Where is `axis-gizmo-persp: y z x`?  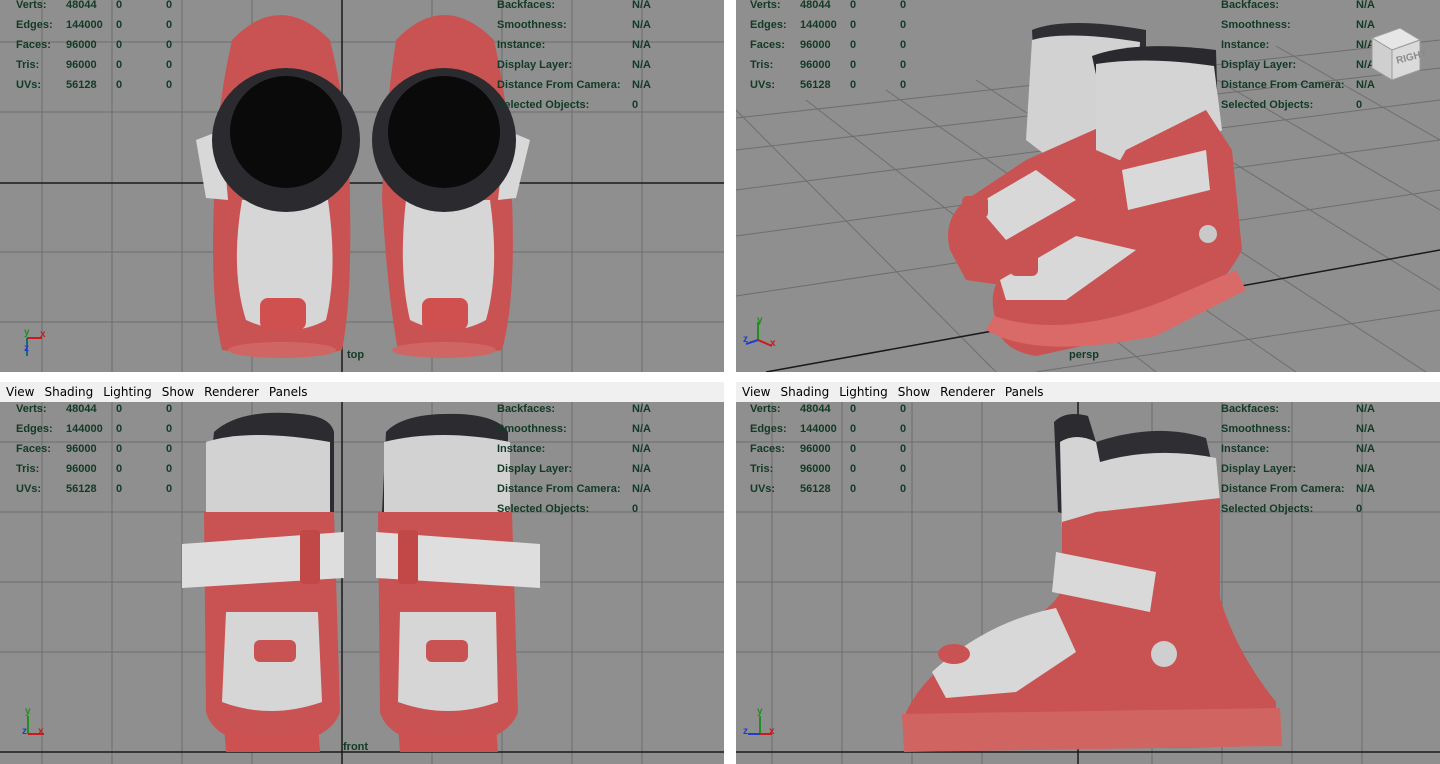
axis-gizmo-persp: y z x is located at coordinates (759, 332).